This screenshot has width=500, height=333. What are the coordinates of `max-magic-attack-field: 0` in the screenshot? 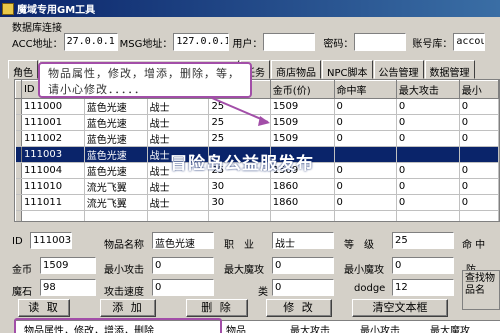 It's located at (303, 265).